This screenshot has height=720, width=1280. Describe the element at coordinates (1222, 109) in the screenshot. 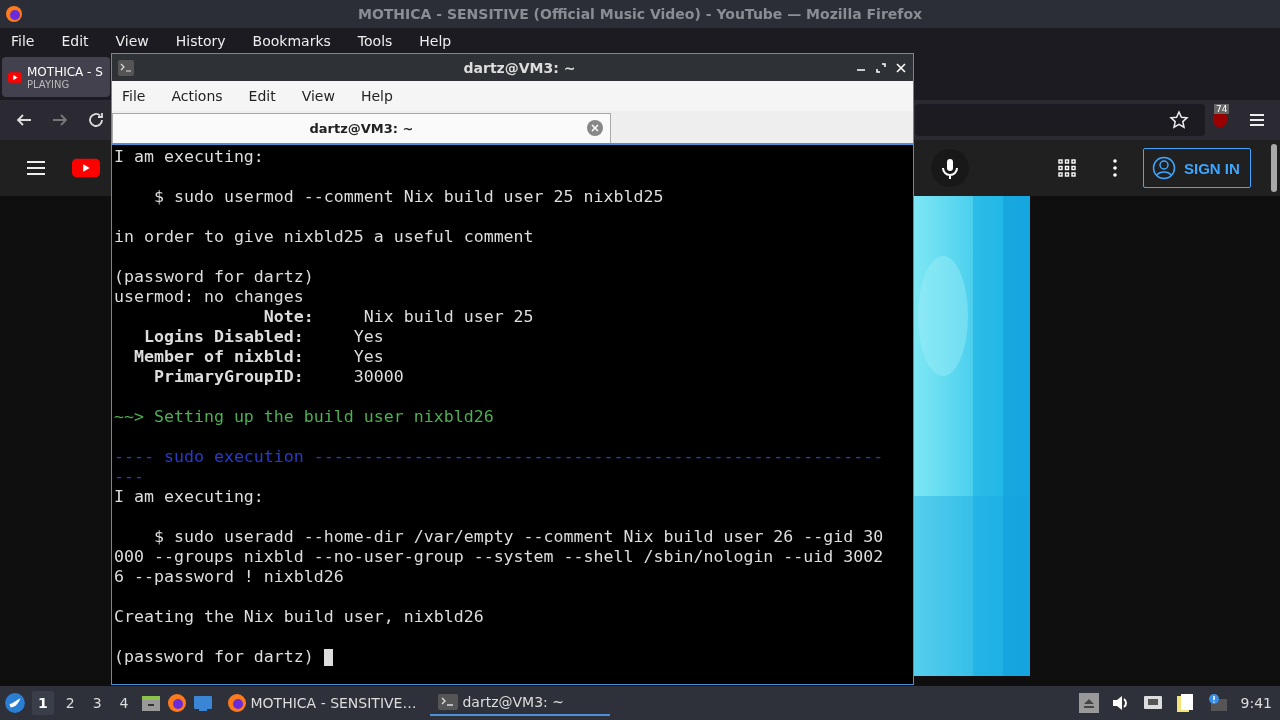

I see `extension-badge: 74` at that location.